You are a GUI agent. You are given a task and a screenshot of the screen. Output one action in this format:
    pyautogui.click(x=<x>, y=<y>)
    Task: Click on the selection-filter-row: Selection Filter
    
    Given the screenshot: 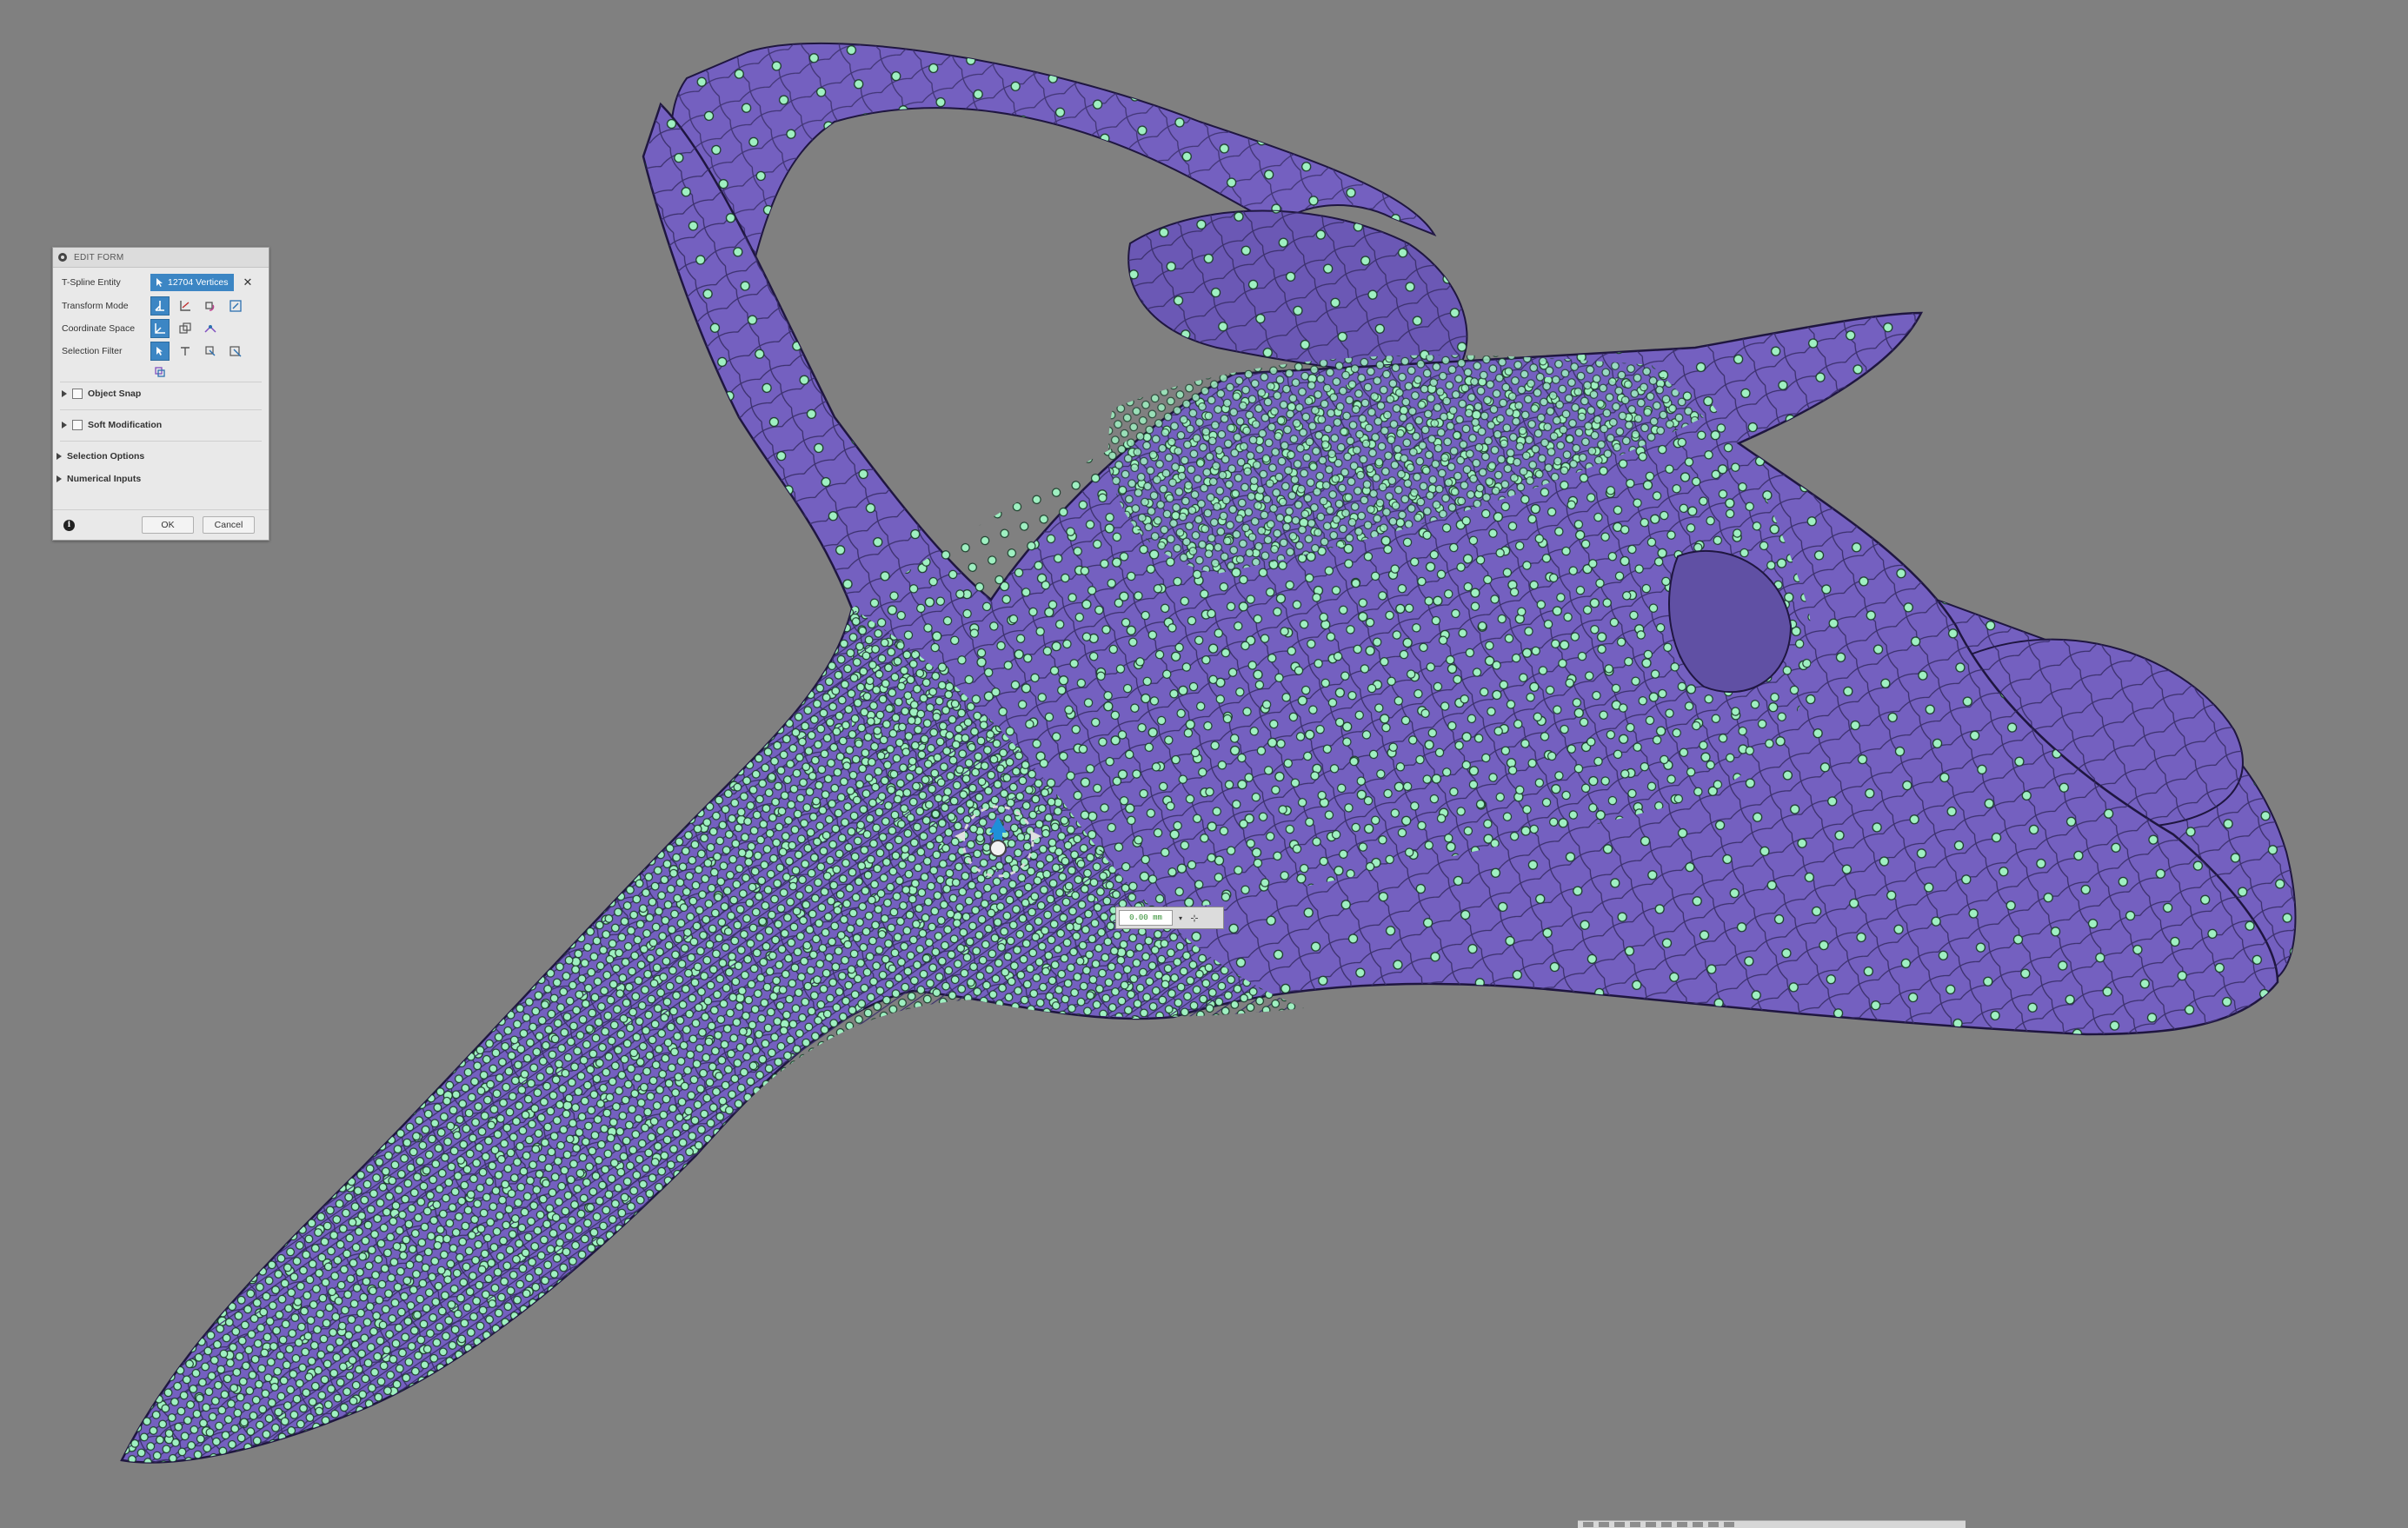 What is the action you would take?
    pyautogui.click(x=156, y=351)
    